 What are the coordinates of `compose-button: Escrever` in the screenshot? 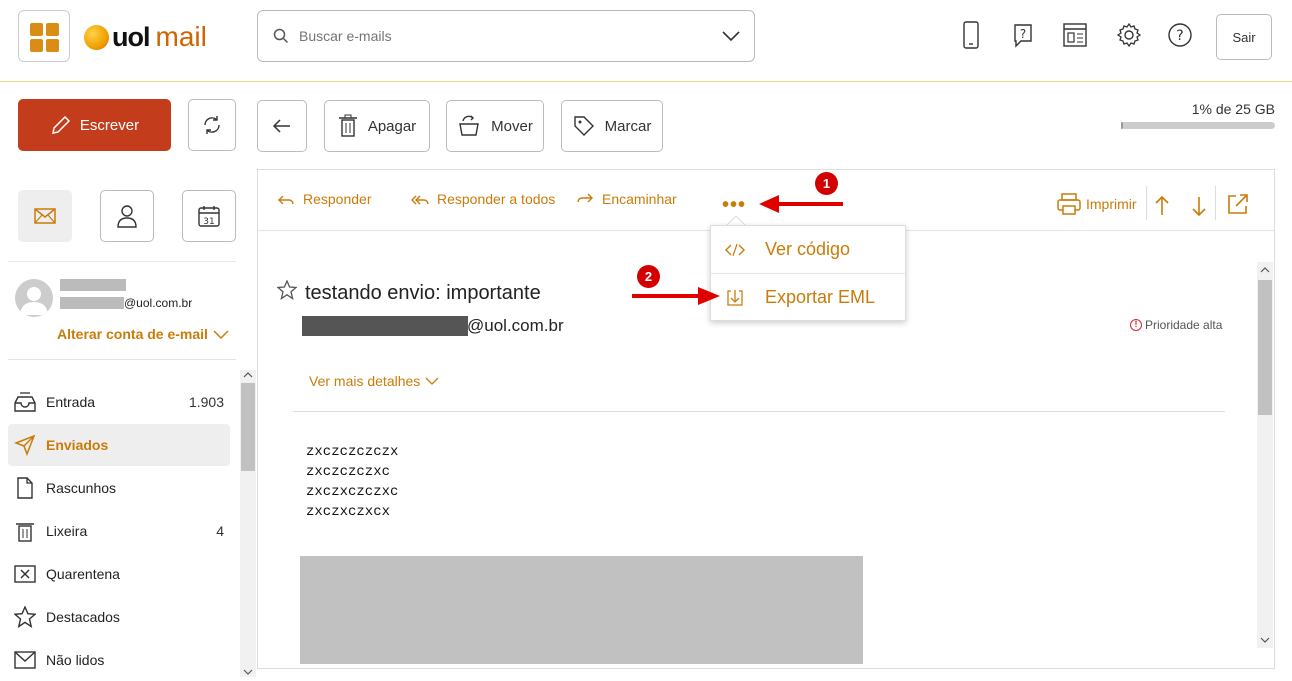 It's located at (94, 125).